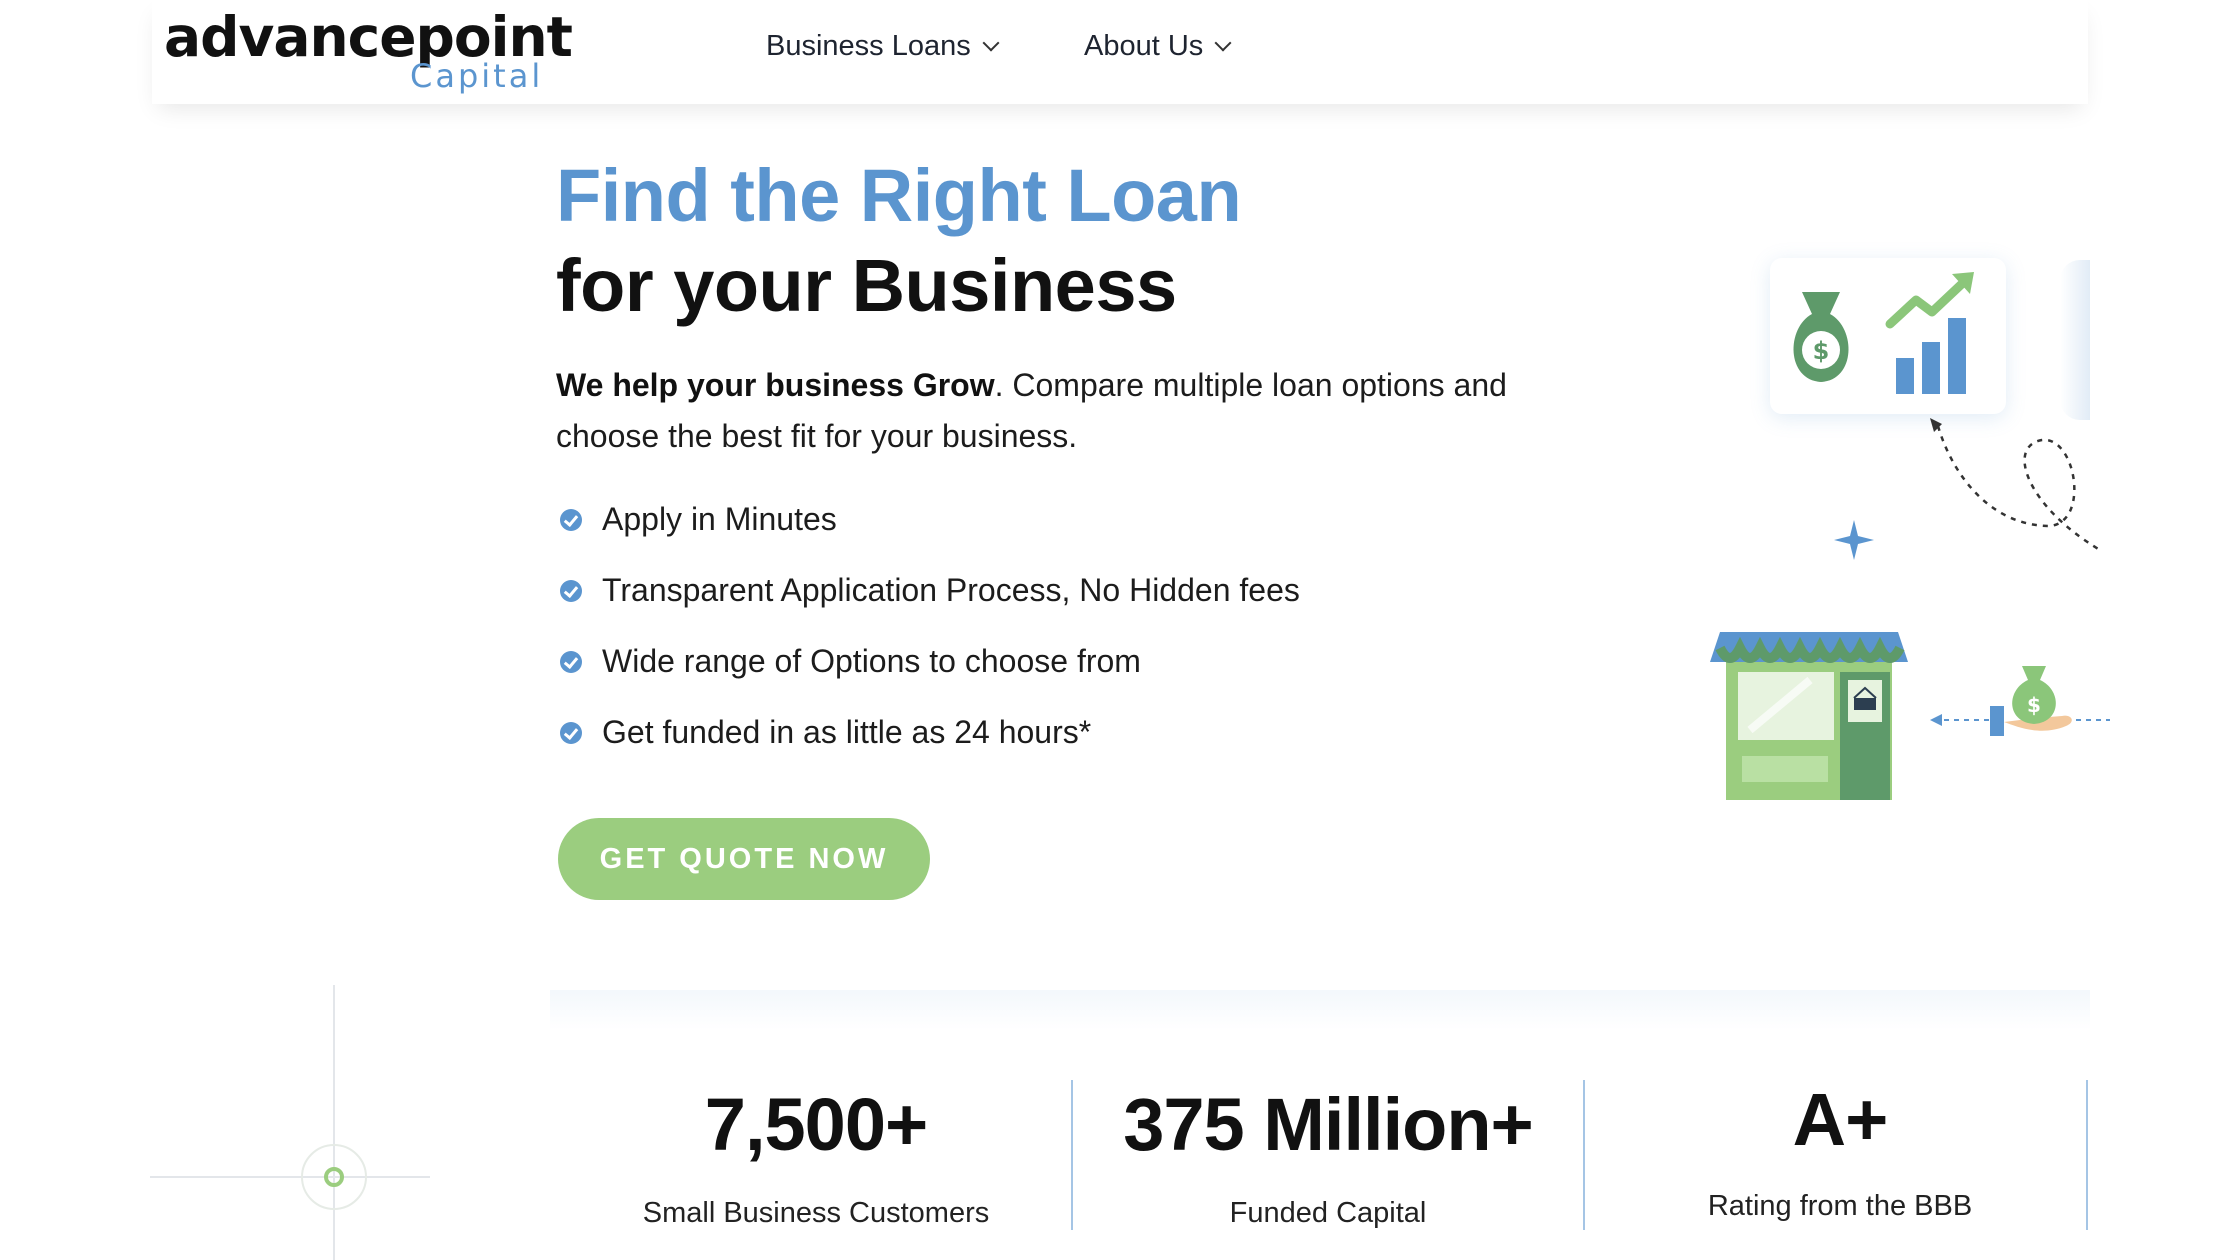 The image size is (2240, 1260). I want to click on stat-value: 375 Million+, so click(1328, 1124).